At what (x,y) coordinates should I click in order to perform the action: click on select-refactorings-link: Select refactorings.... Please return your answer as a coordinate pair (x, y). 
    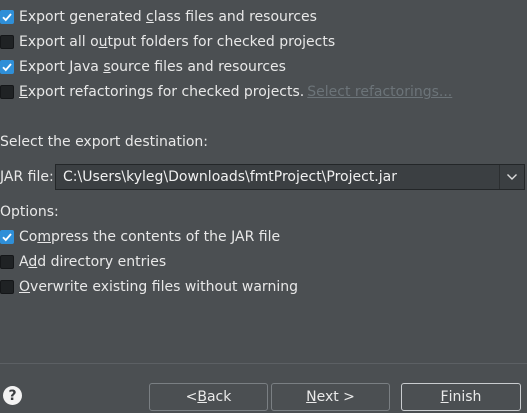
    Looking at the image, I should click on (379, 92).